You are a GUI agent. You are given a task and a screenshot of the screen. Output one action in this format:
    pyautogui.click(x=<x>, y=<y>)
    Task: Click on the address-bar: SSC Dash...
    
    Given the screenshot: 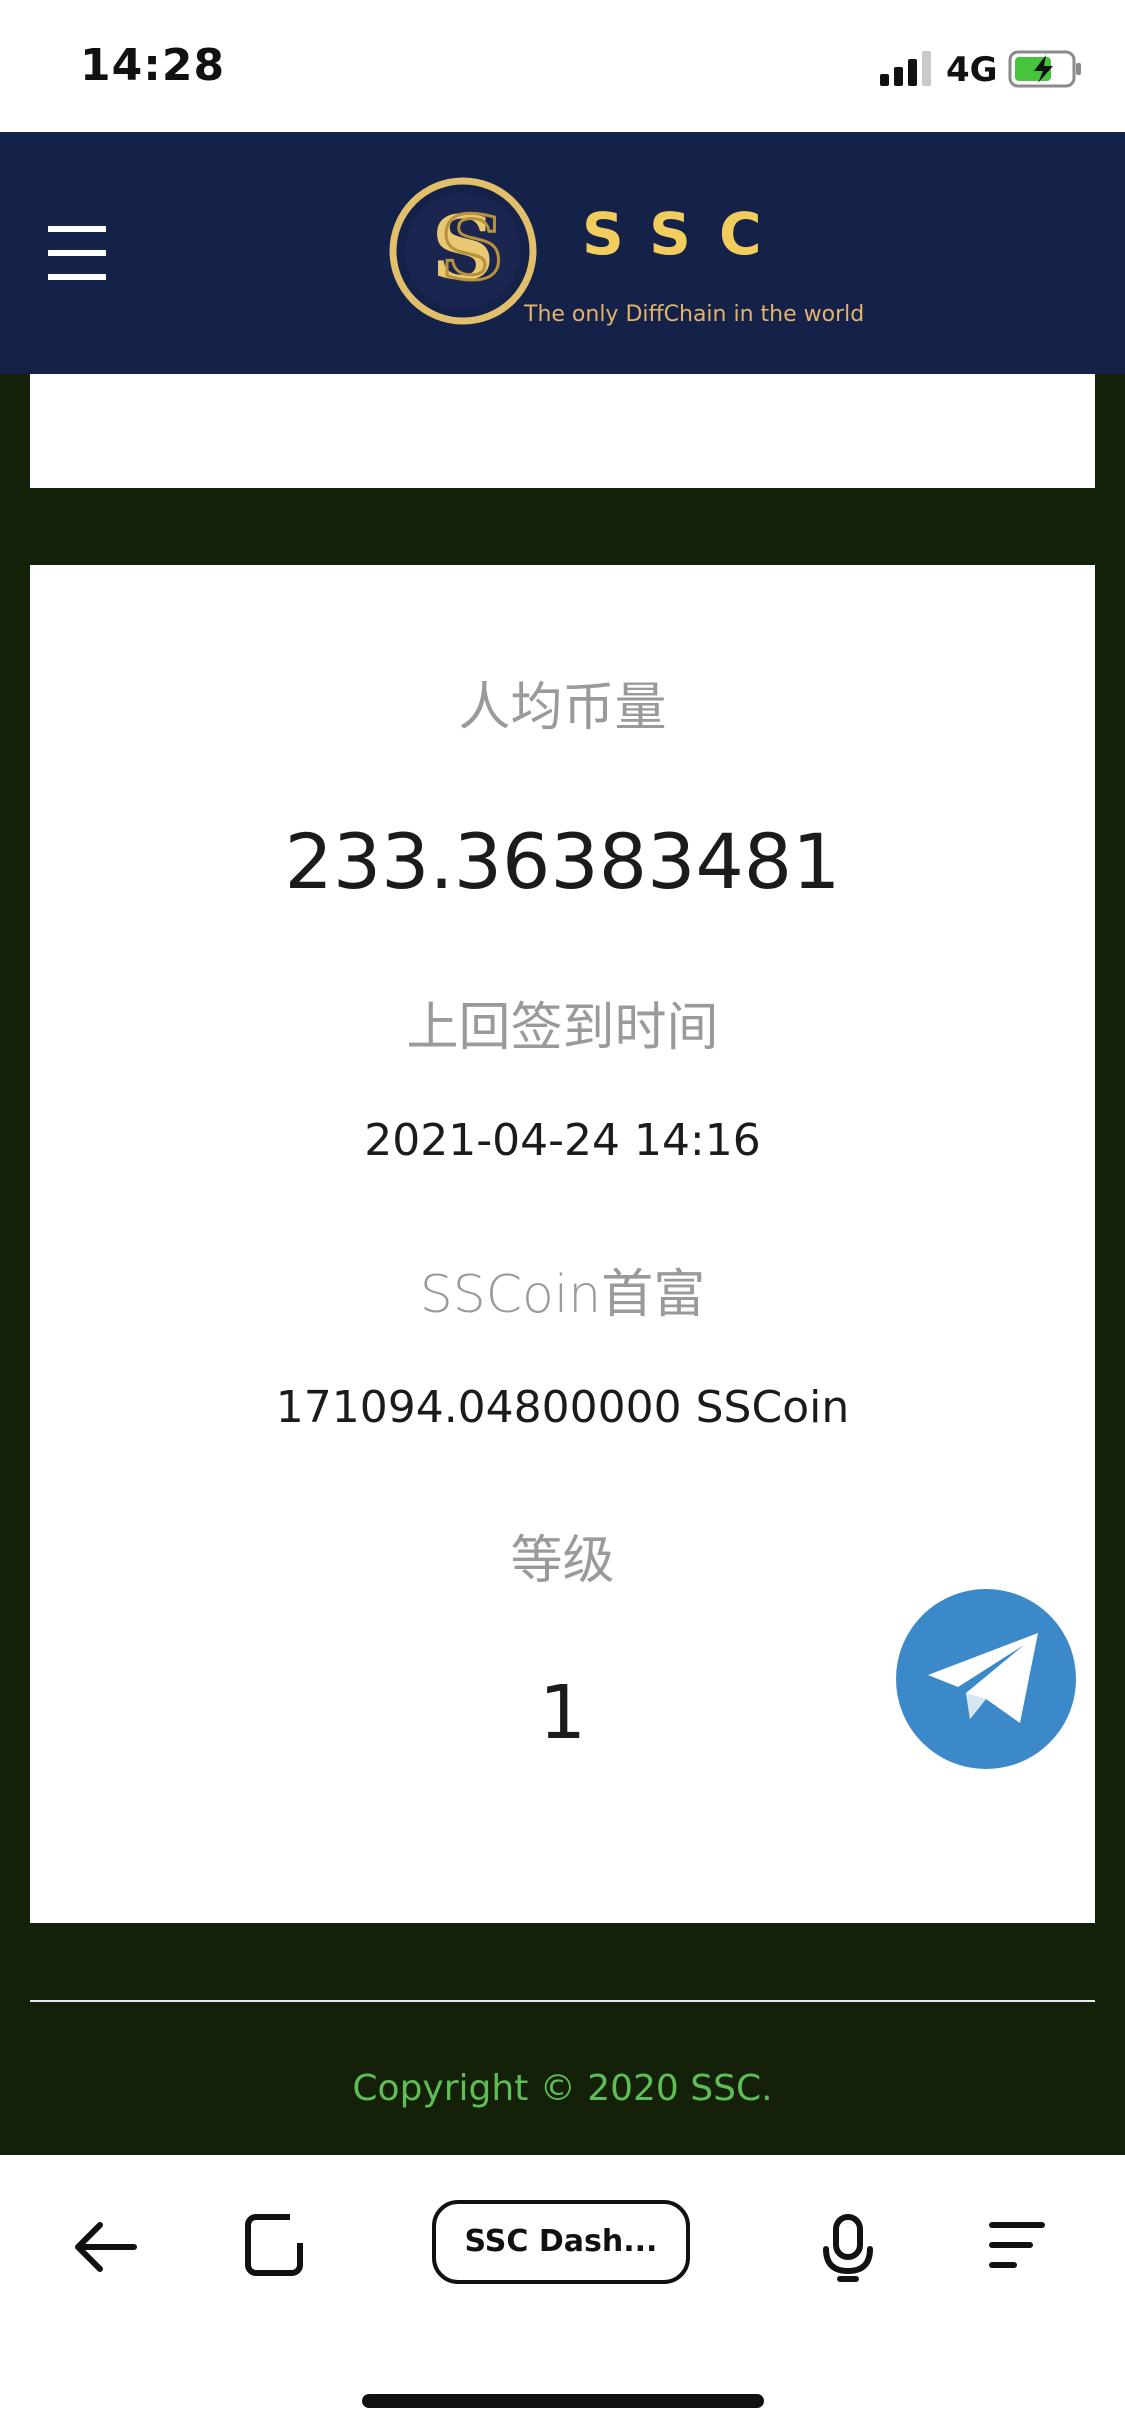 What is the action you would take?
    pyautogui.click(x=561, y=2242)
    